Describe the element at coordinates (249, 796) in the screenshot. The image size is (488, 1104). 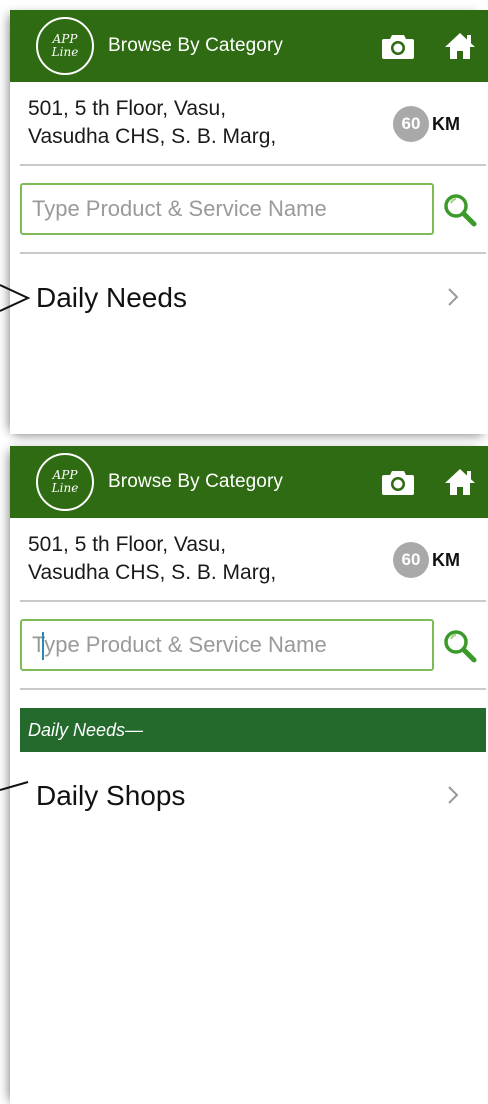
I see `category-item-daily-shops: Daily Shops` at that location.